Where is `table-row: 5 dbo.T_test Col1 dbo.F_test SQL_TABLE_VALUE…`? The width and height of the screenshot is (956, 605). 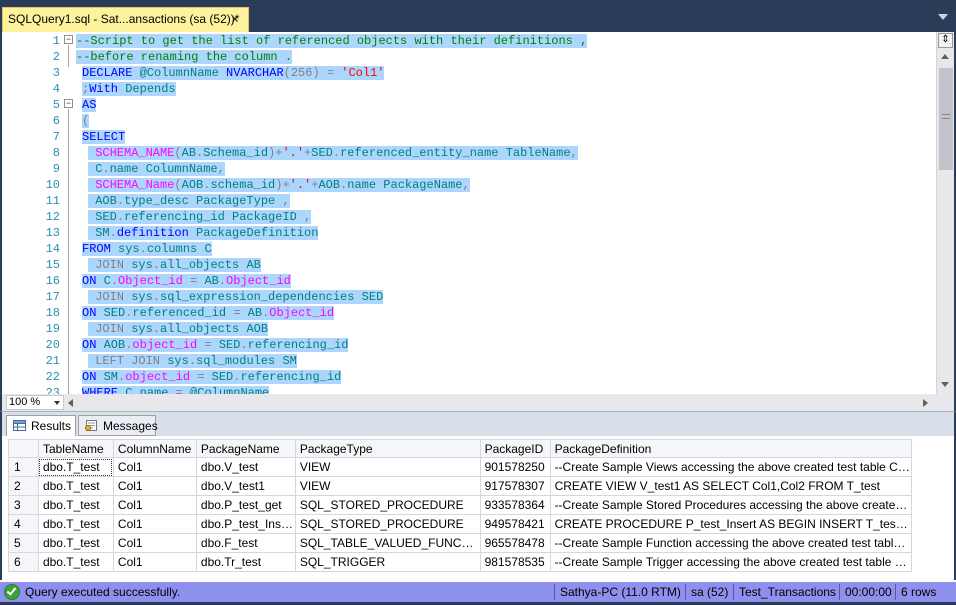 table-row: 5 dbo.T_test Col1 dbo.F_test SQL_TABLE_VALUE… is located at coordinates (460, 543).